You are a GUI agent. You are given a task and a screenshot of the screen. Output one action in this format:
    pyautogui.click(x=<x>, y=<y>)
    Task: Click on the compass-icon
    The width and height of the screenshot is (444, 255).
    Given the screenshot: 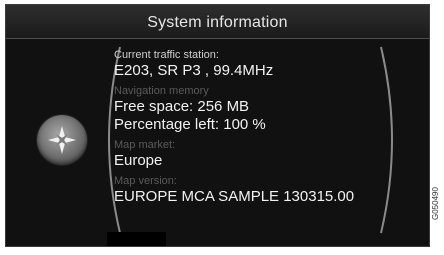 What is the action you would take?
    pyautogui.click(x=62, y=140)
    